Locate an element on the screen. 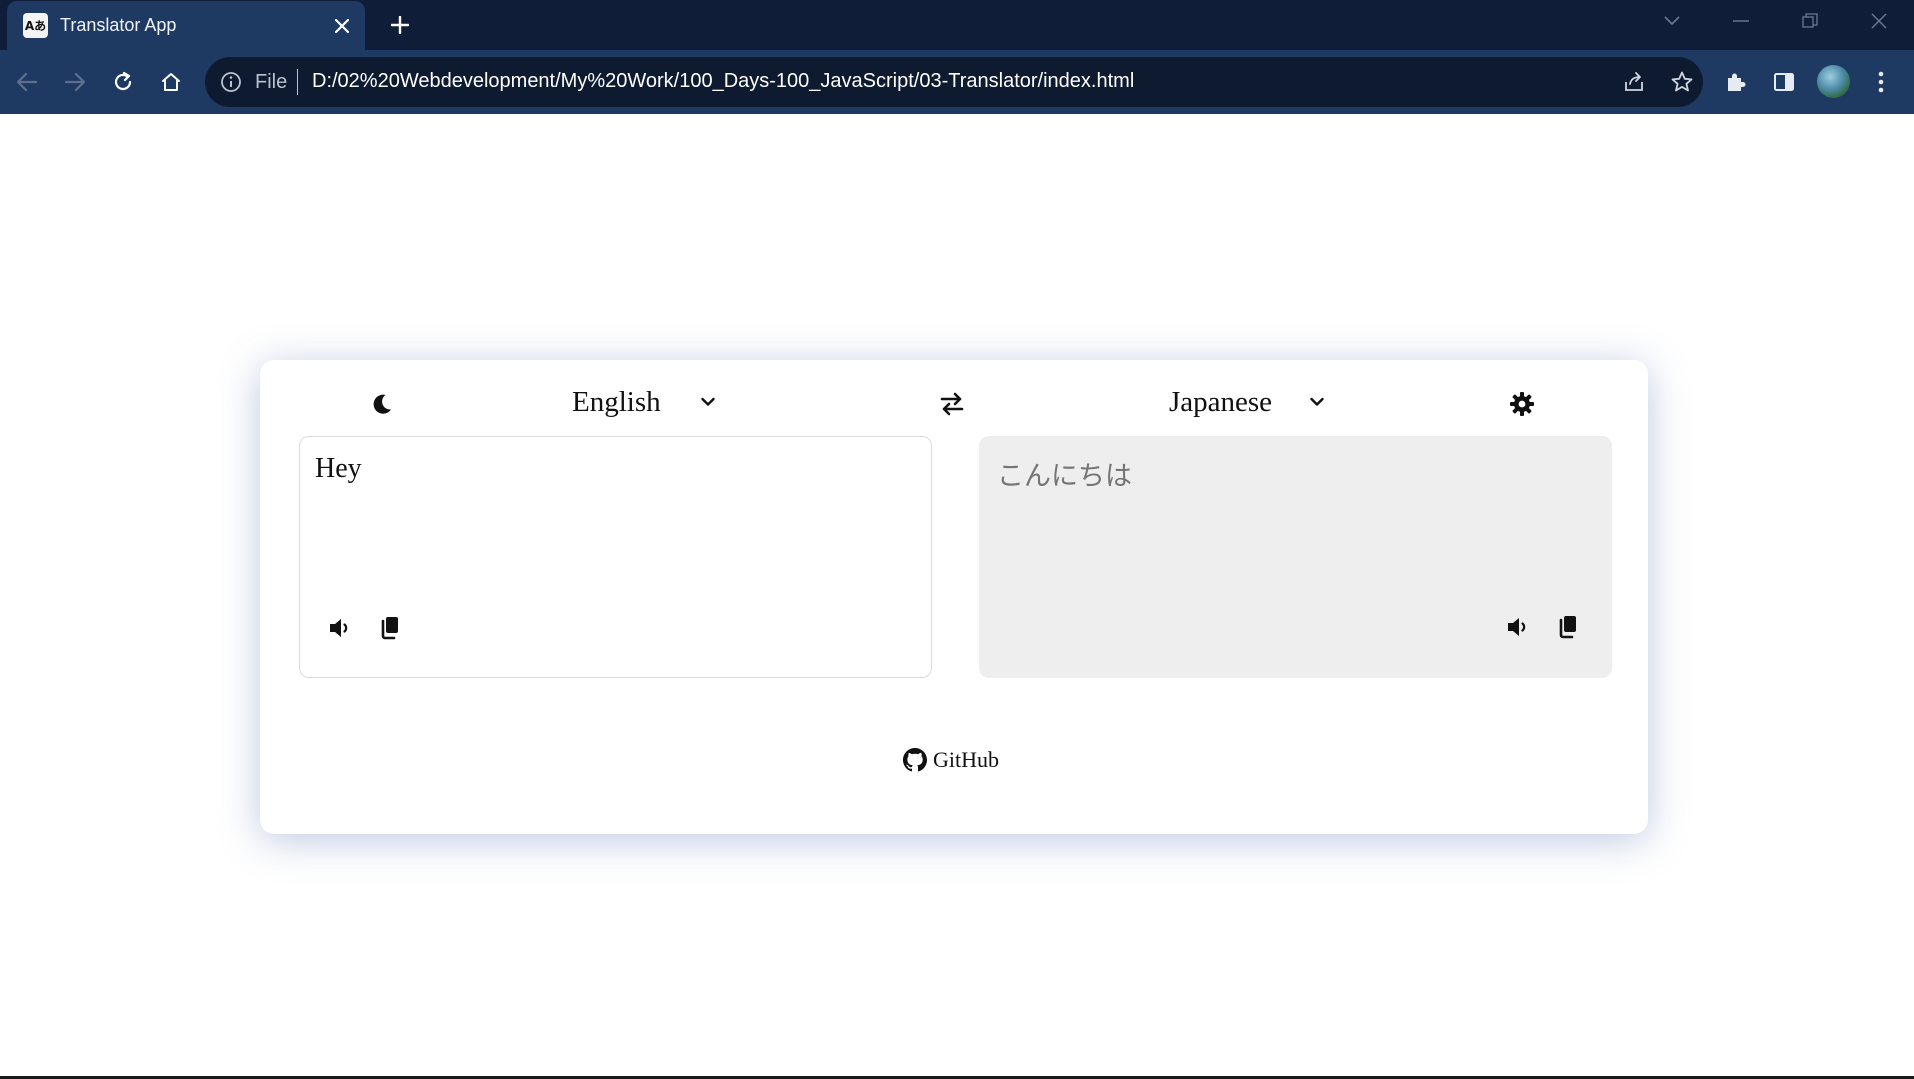 The width and height of the screenshot is (1914, 1079). share-icon is located at coordinates (1634, 82).